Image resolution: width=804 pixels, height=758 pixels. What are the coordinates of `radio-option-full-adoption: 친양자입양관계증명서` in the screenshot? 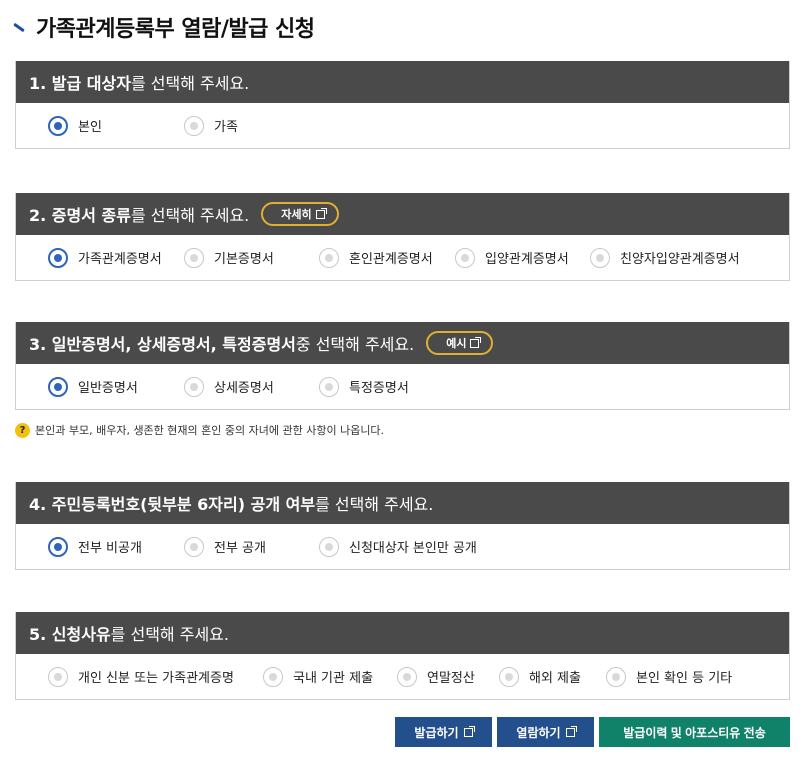 It's located at (665, 257).